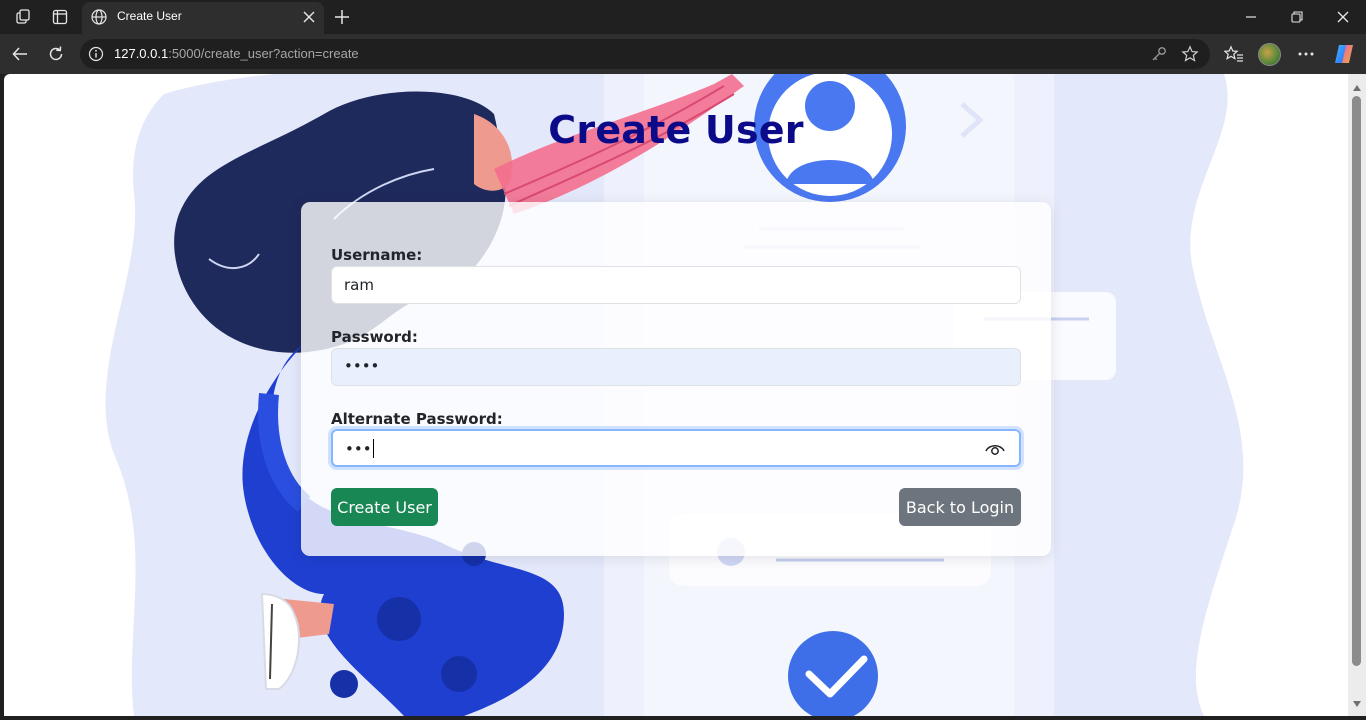  What do you see at coordinates (683, 17) in the screenshot?
I see `title-bar: Create User` at bounding box center [683, 17].